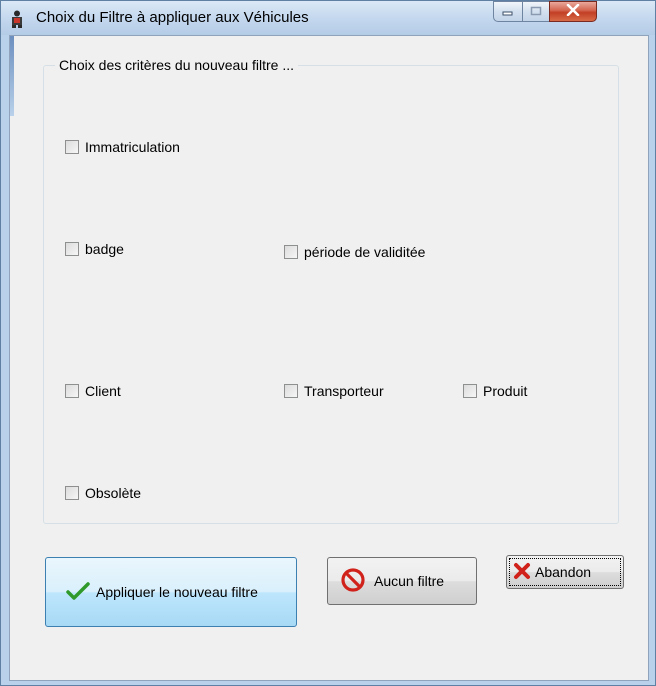  Describe the element at coordinates (365, 252) in the screenshot. I see `checkbox-label: période de validitée` at that location.